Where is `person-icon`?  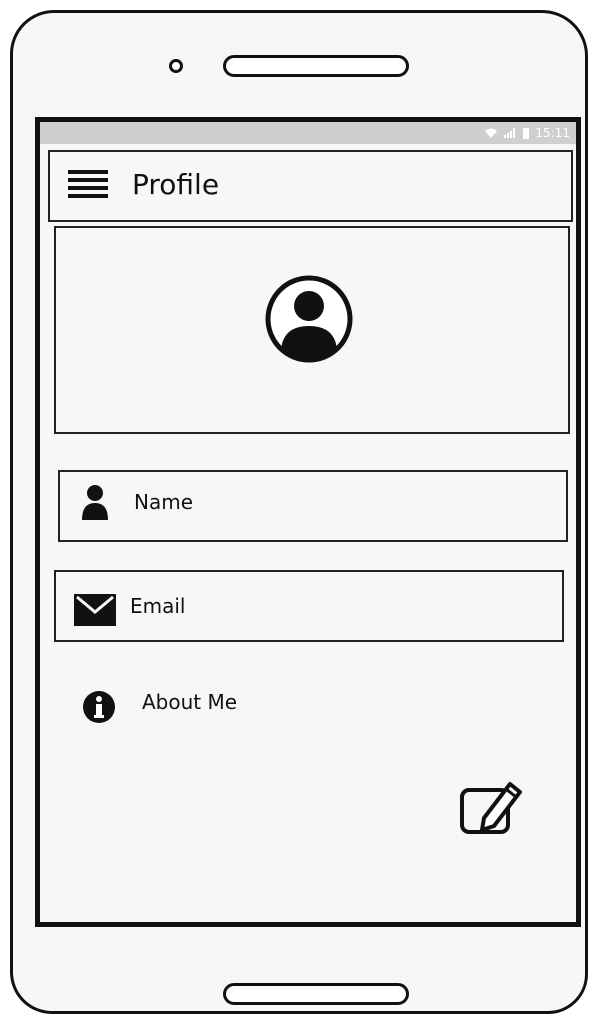 person-icon is located at coordinates (95, 502).